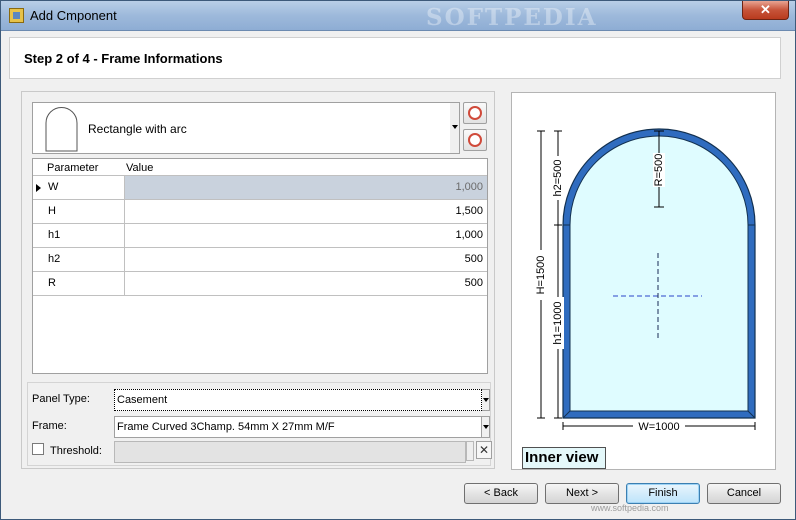 The width and height of the screenshot is (796, 520). Describe the element at coordinates (564, 458) in the screenshot. I see `view-label: Inner view` at that location.